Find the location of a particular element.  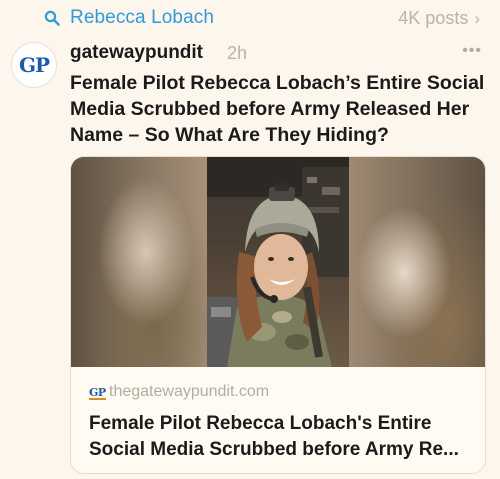

pilot-photo is located at coordinates (278, 262).